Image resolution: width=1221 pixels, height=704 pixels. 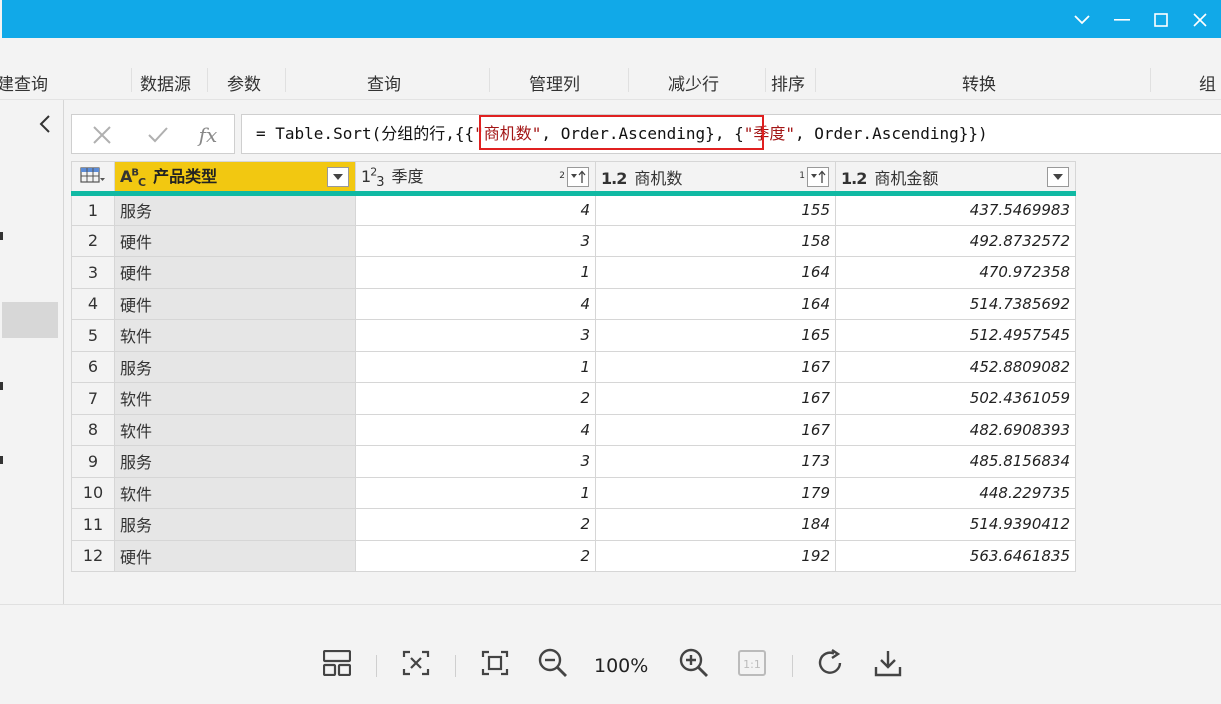 What do you see at coordinates (1082, 20) in the screenshot?
I see `chevron-down-icon` at bounding box center [1082, 20].